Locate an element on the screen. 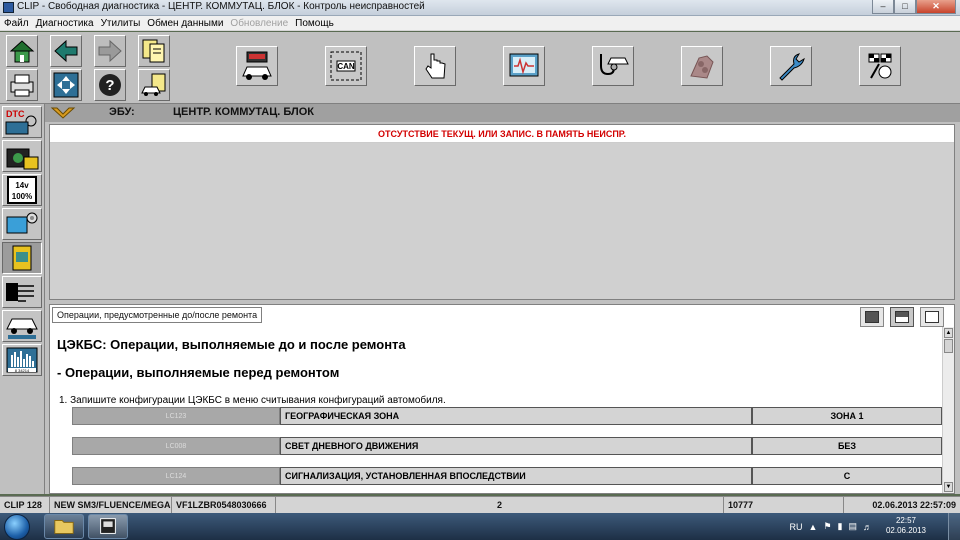 The width and height of the screenshot is (960, 540). table-row: LC008 СВЕТ ДНЕВНОГО ДВИЖЕНИЯ БЕЗ is located at coordinates (507, 446).